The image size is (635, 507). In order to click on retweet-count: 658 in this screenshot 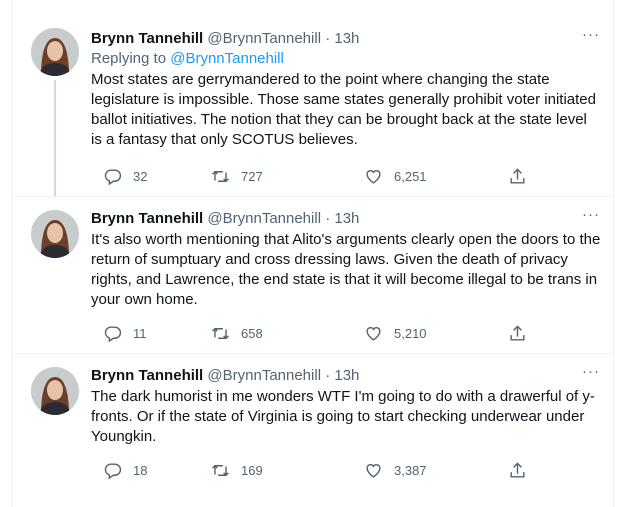, I will do `click(252, 333)`.